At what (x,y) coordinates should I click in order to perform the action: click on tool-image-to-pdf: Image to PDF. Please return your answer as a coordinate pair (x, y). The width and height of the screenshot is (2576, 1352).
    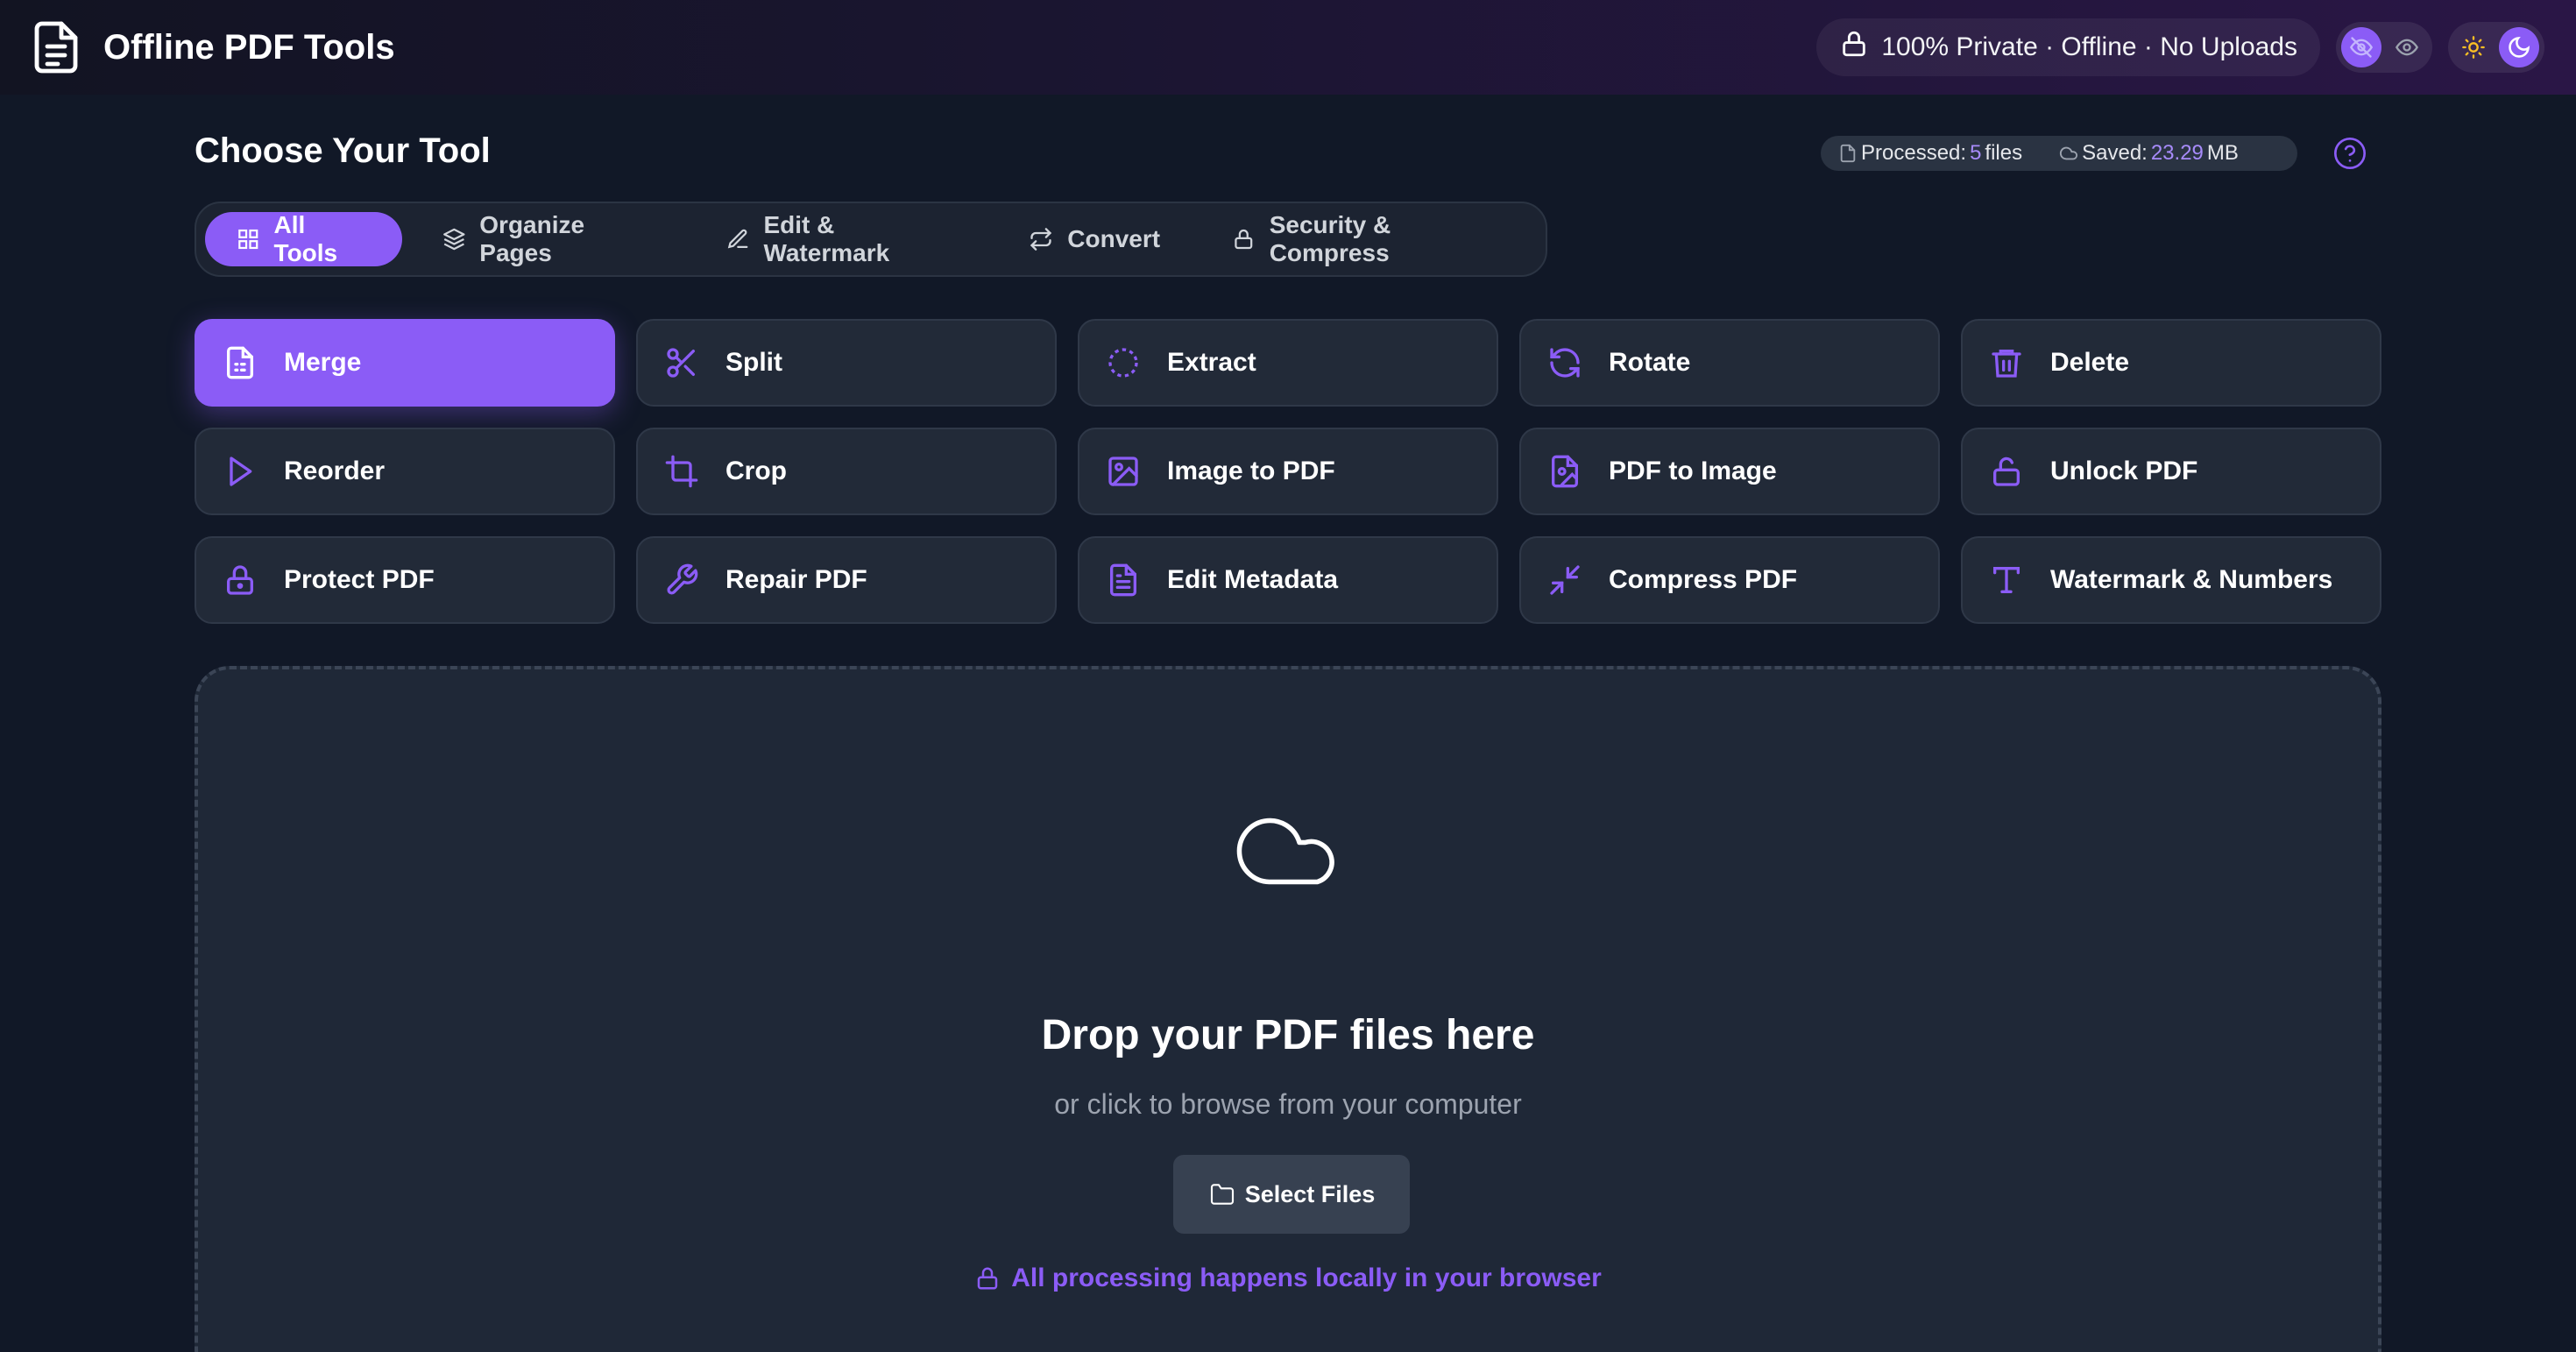
    Looking at the image, I should click on (1288, 471).